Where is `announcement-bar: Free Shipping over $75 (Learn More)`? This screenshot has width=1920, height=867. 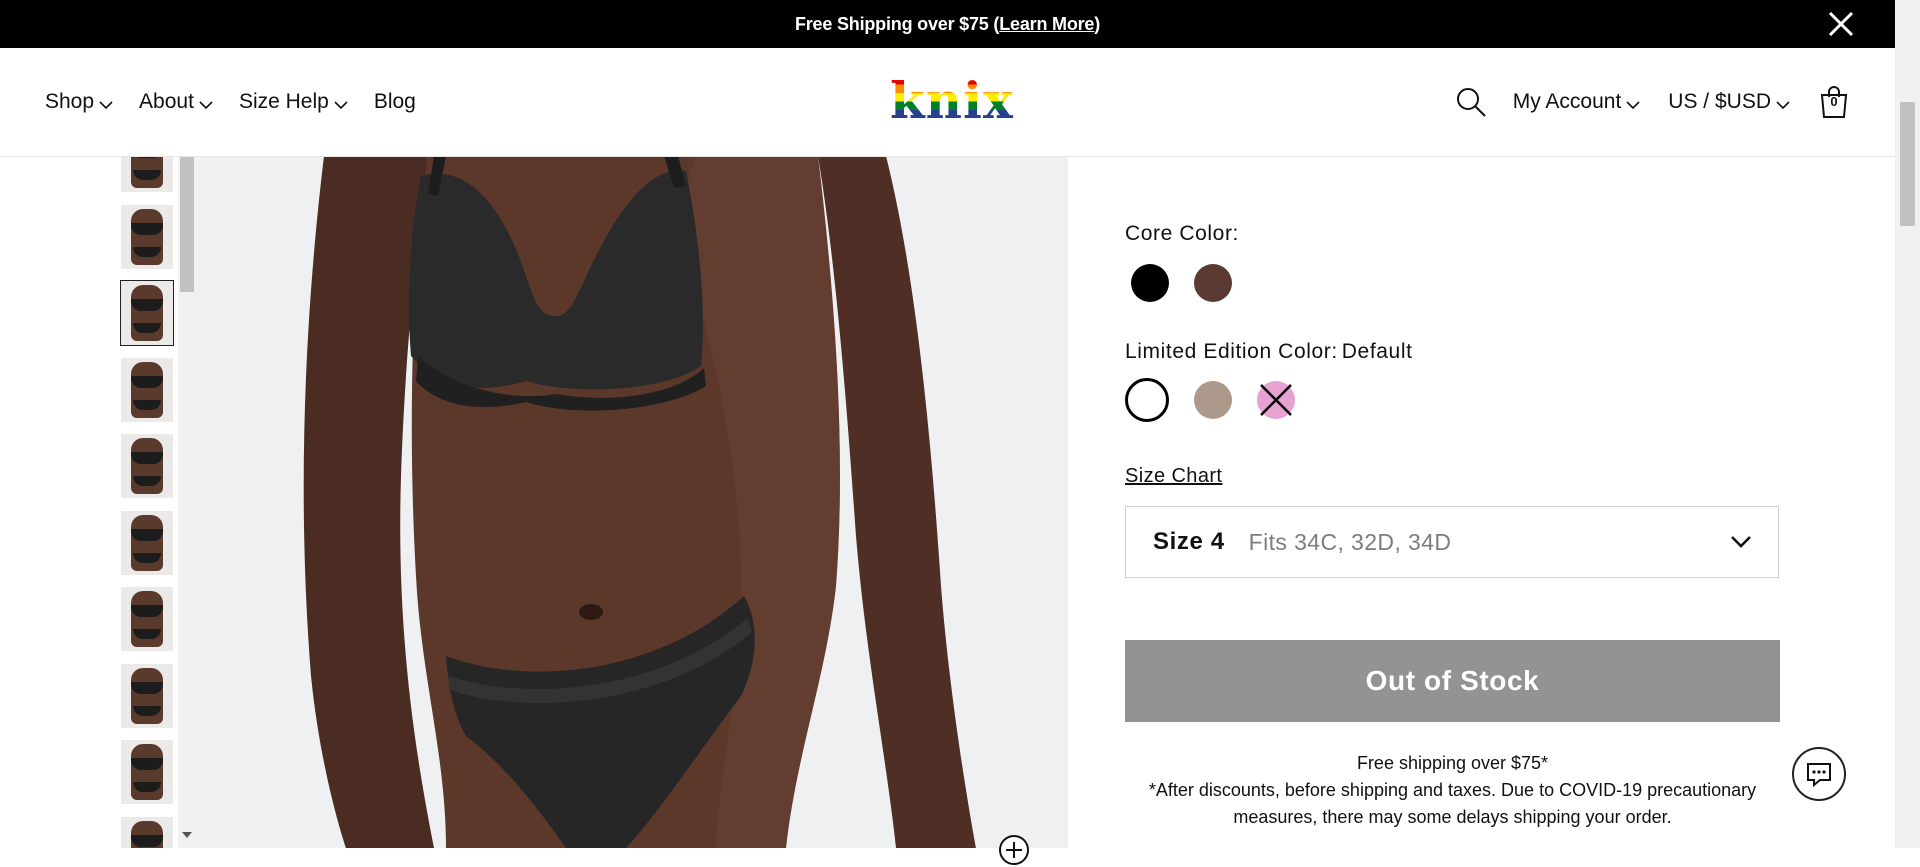
announcement-bar: Free Shipping over $75 (Learn More) is located at coordinates (947, 24).